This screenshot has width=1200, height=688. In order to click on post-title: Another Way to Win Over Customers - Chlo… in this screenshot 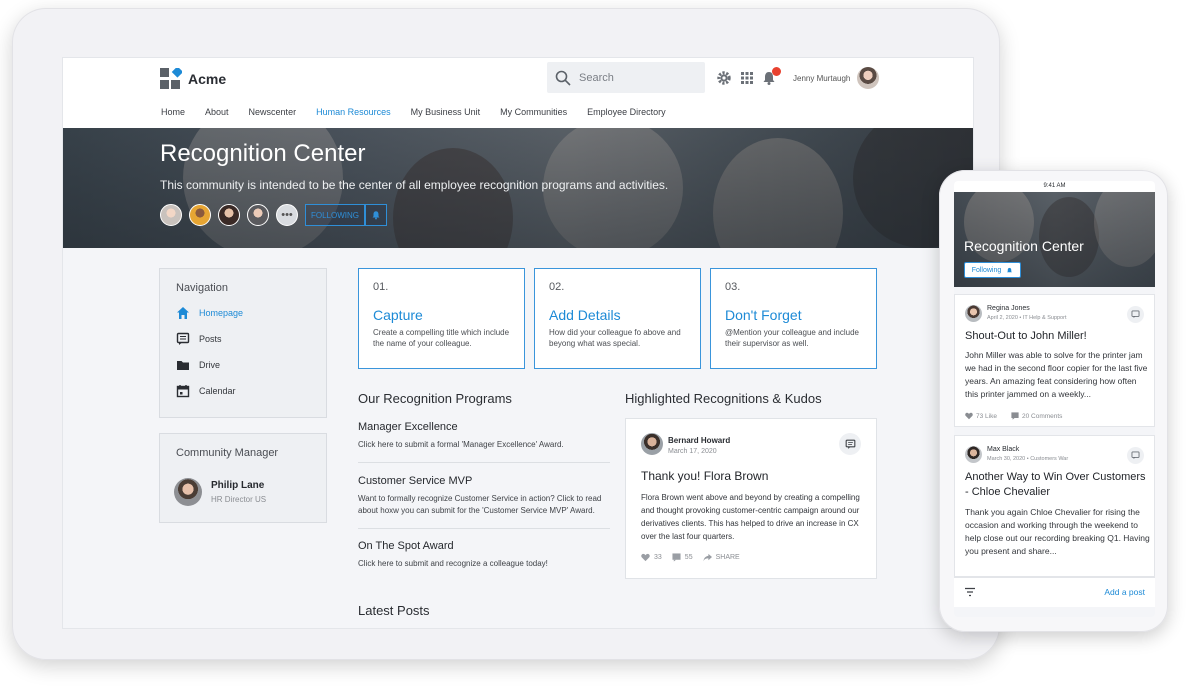, I will do `click(1057, 485)`.